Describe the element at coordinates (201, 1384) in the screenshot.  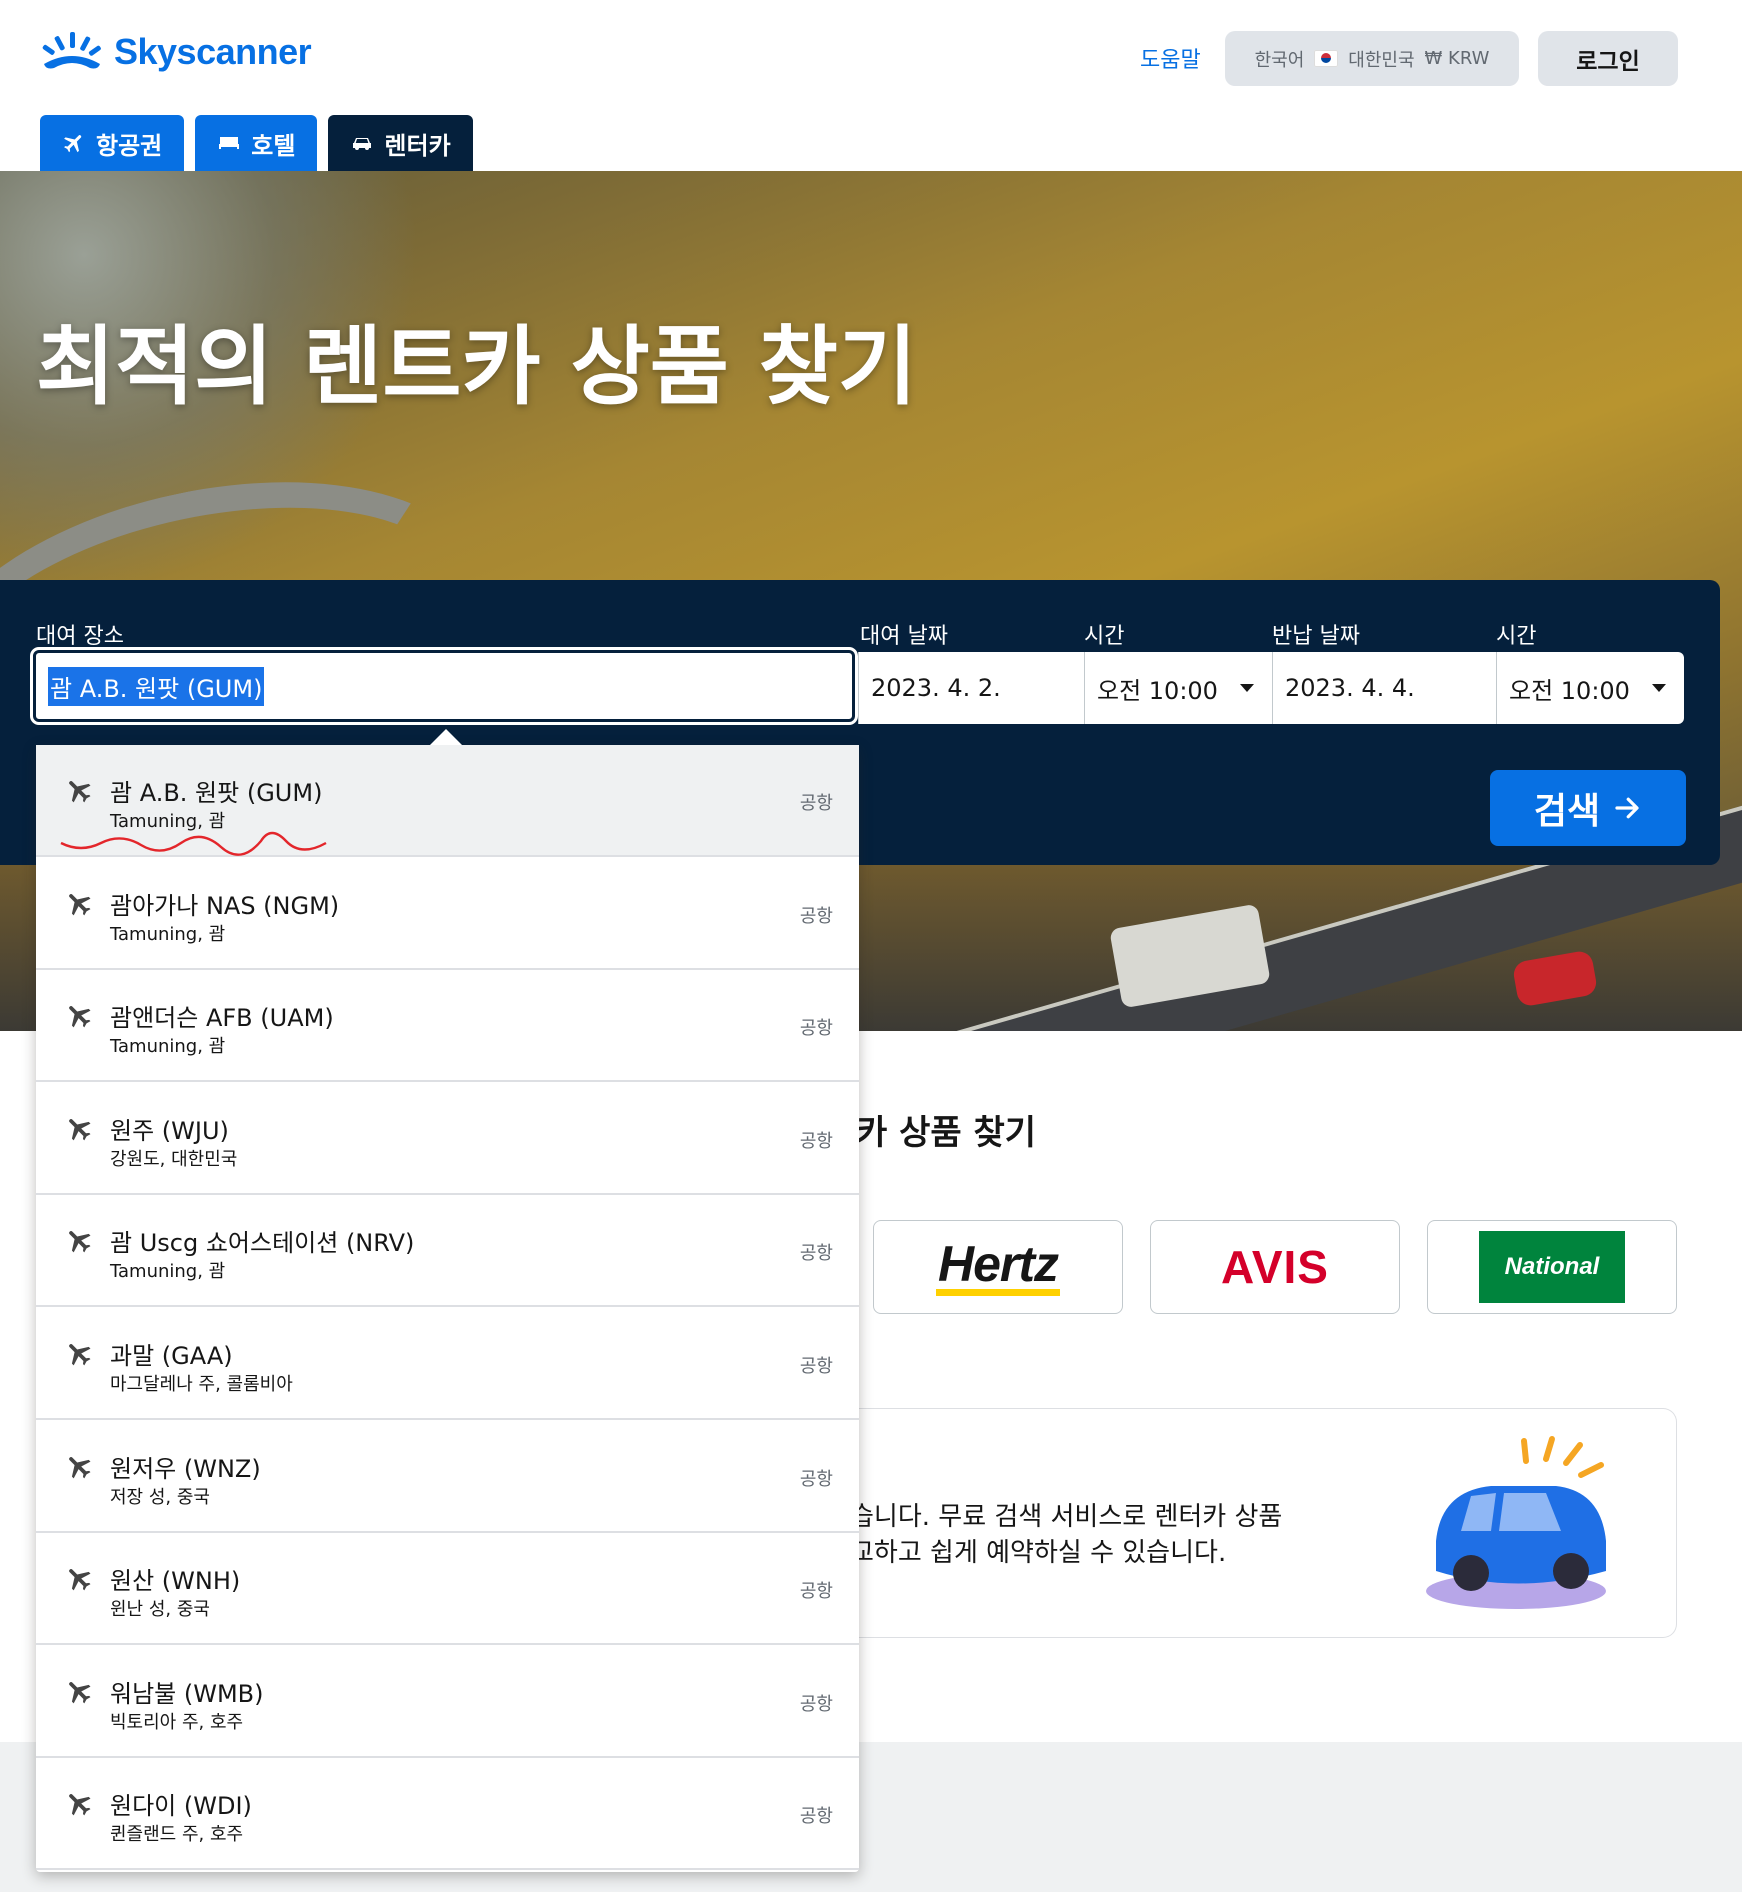
I see `suggestion-location: 마그달레나 주, 콜롬비아` at that location.